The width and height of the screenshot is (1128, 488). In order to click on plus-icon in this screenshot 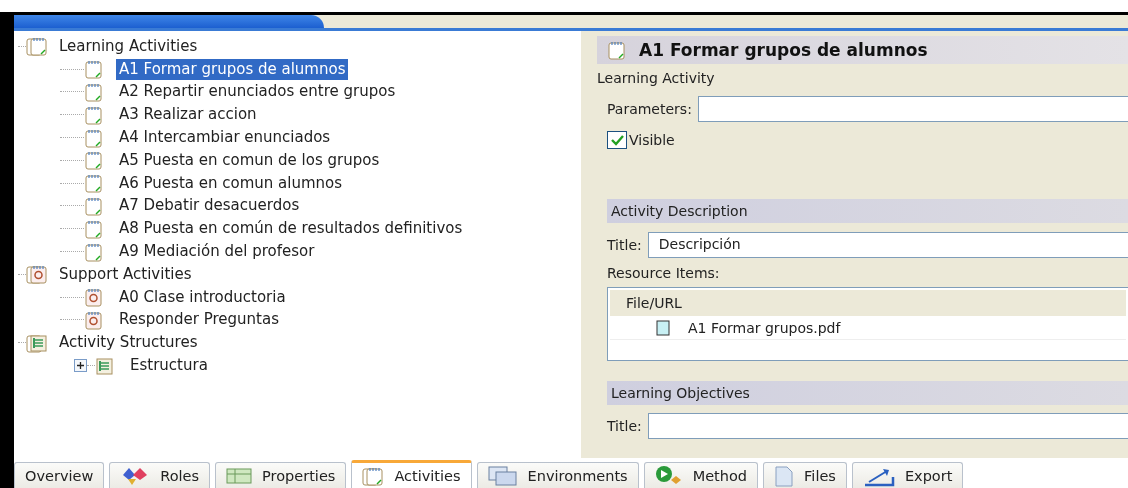, I will do `click(80, 366)`.